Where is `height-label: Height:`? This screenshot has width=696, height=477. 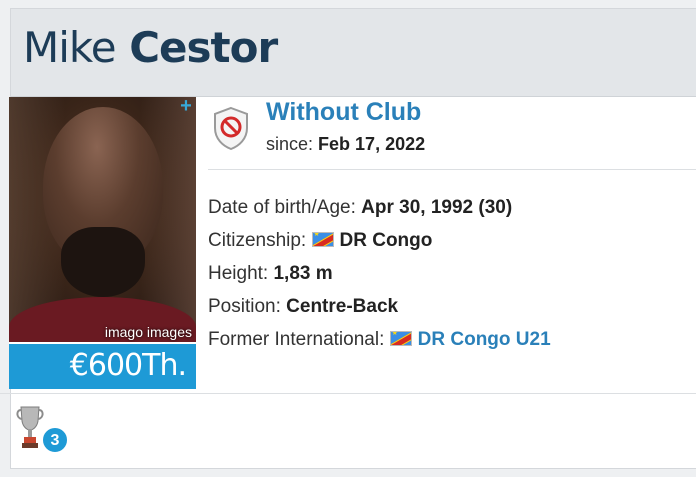
height-label: Height: is located at coordinates (238, 273).